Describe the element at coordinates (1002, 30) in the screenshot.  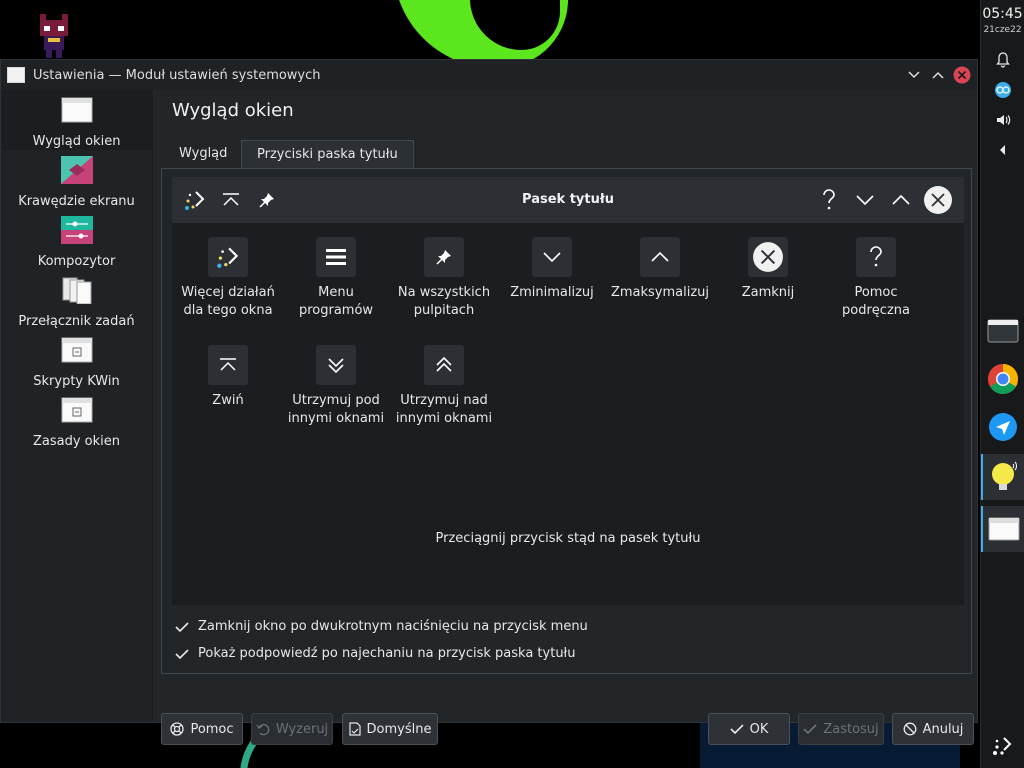
I see `clock-date: 21cze22` at that location.